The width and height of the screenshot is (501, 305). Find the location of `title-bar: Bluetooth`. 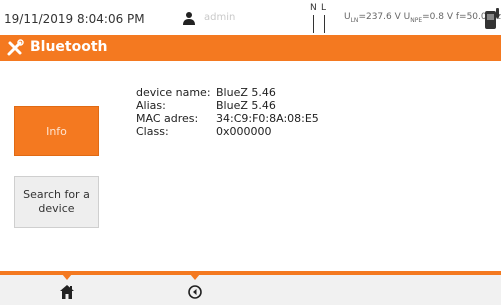

title-bar: Bluetooth is located at coordinates (250, 48).